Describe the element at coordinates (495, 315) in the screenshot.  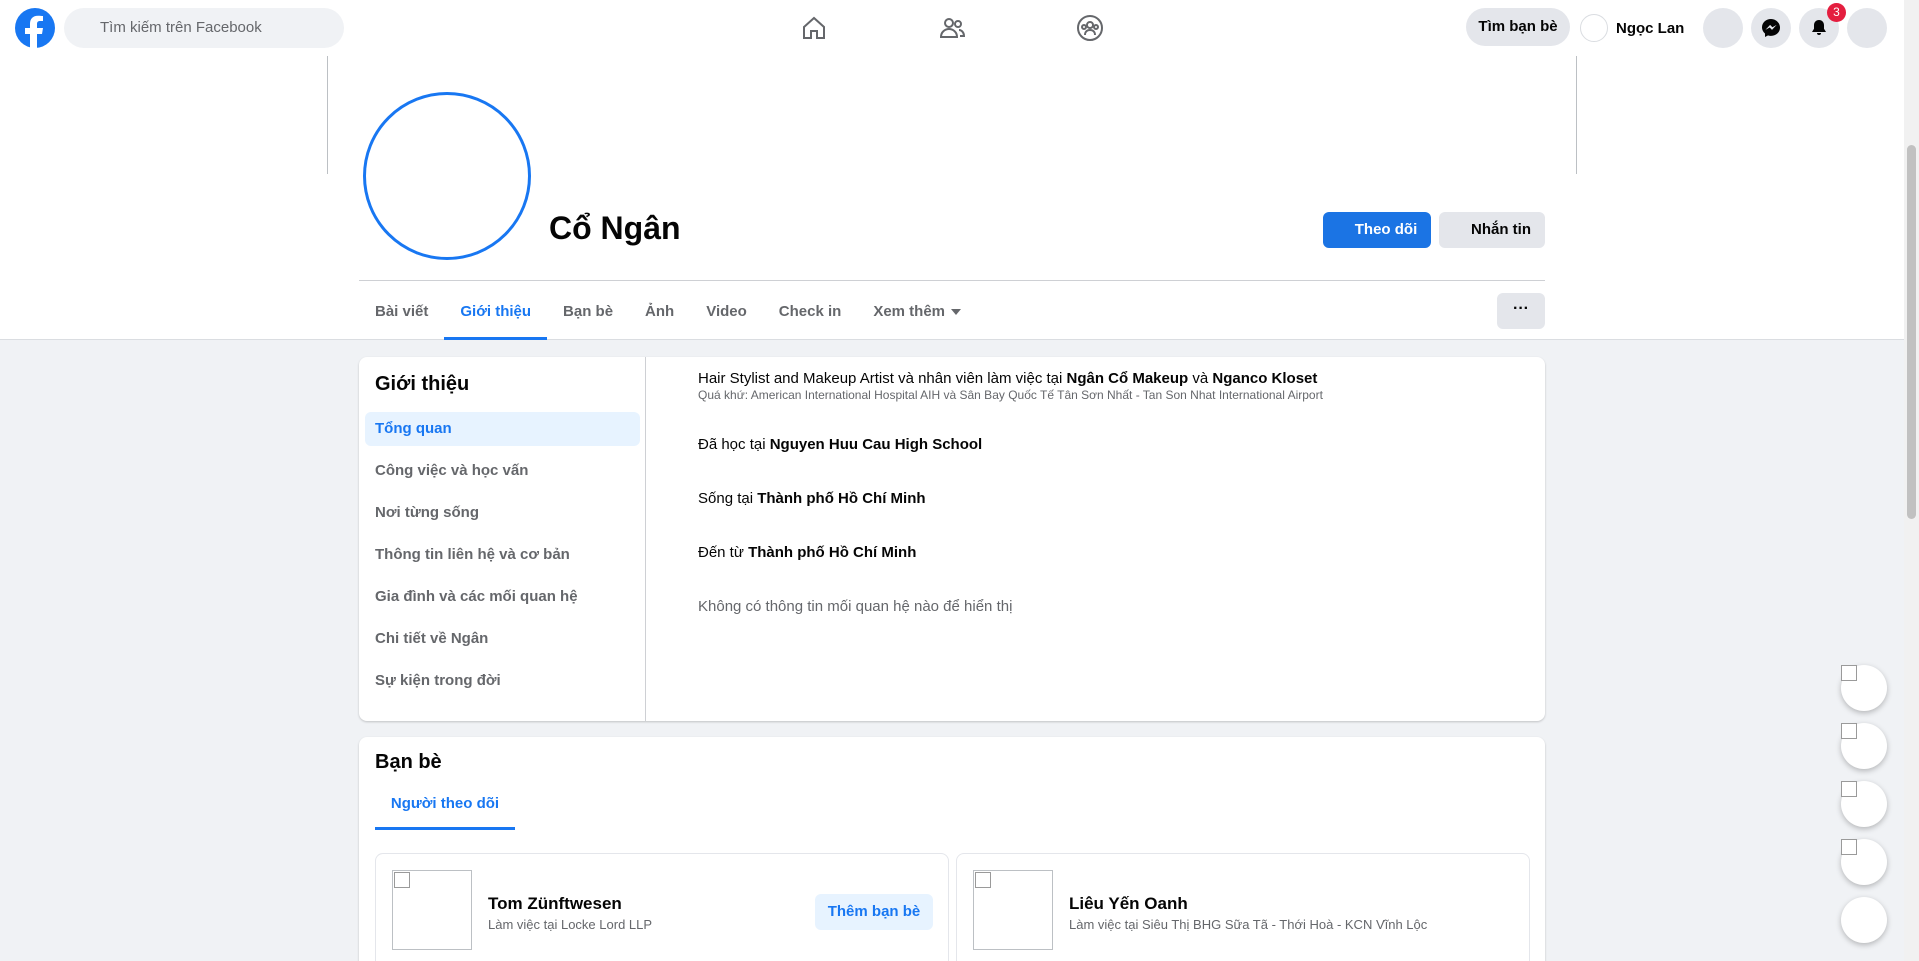
I see `tab-about: Giới thiệu` at that location.